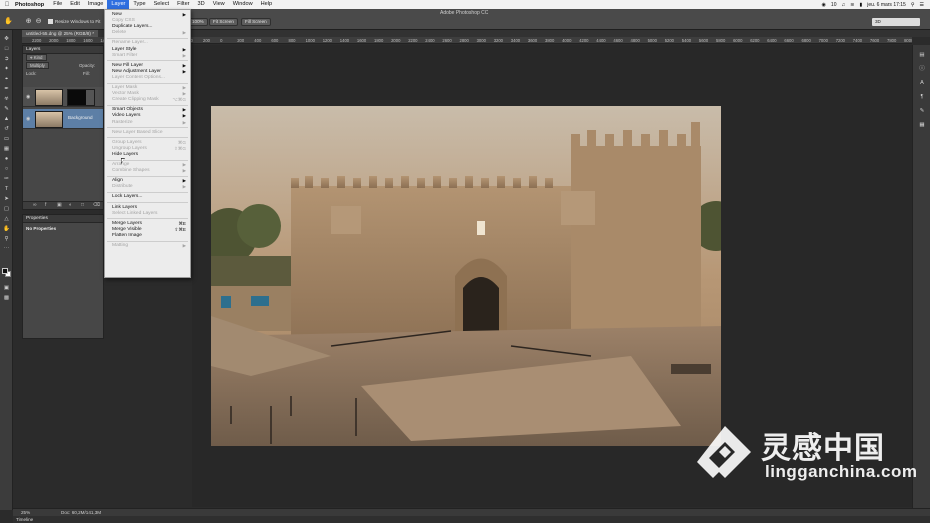 This screenshot has height=523, width=930. Describe the element at coordinates (860, 5) in the screenshot. I see `battery-icon: ▮` at that location.